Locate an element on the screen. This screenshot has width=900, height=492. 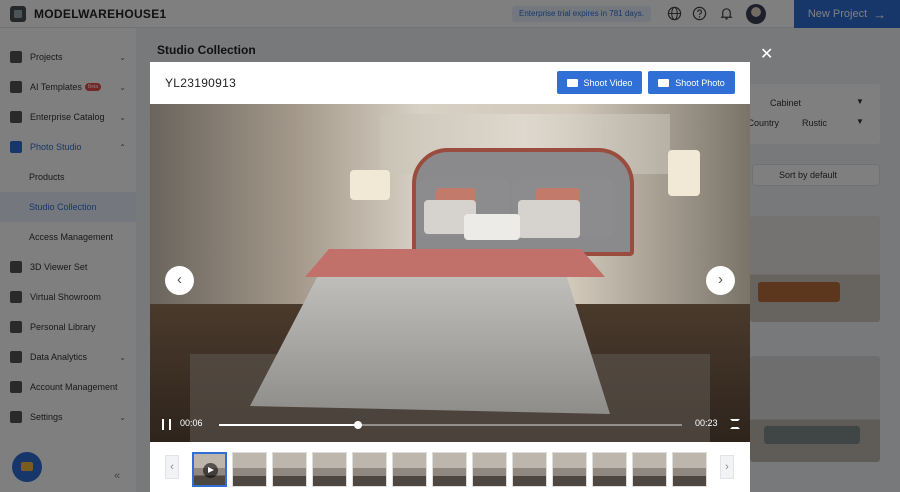
progress-fill is located at coordinates (288, 425).